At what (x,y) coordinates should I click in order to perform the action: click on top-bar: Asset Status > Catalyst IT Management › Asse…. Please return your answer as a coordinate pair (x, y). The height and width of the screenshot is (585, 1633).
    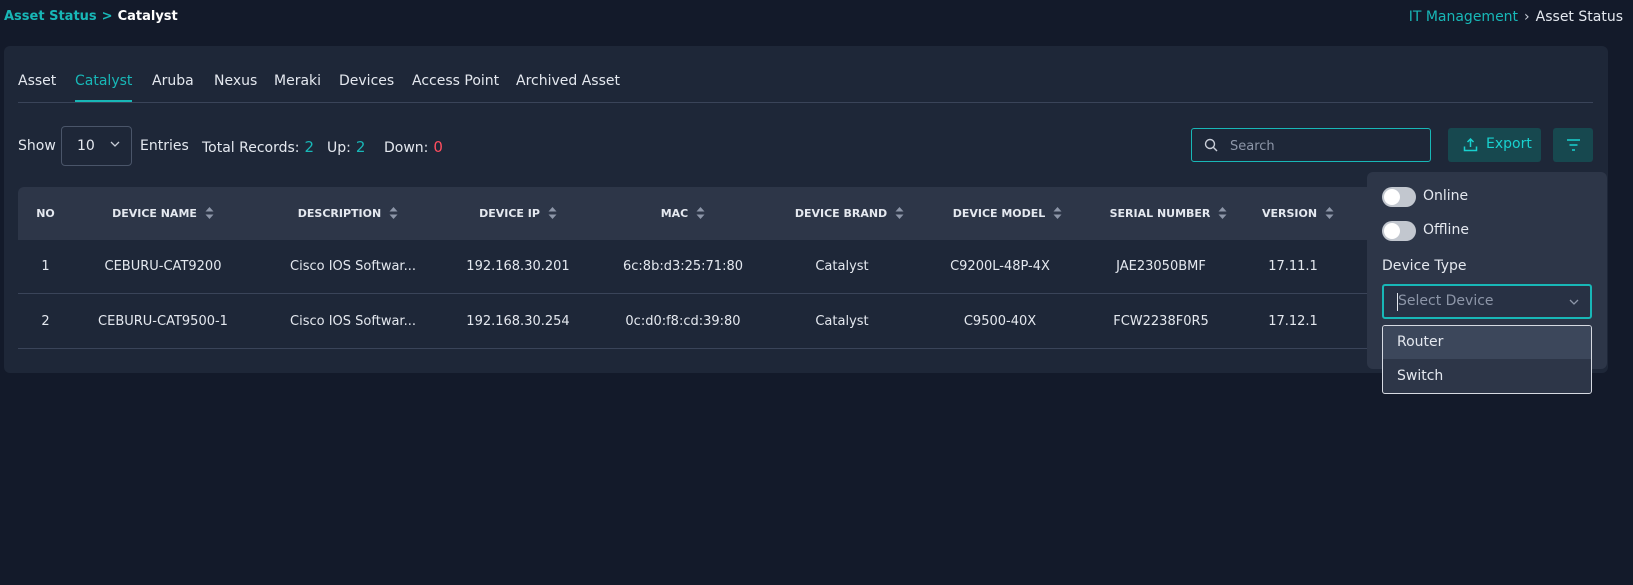
    Looking at the image, I should click on (813, 20).